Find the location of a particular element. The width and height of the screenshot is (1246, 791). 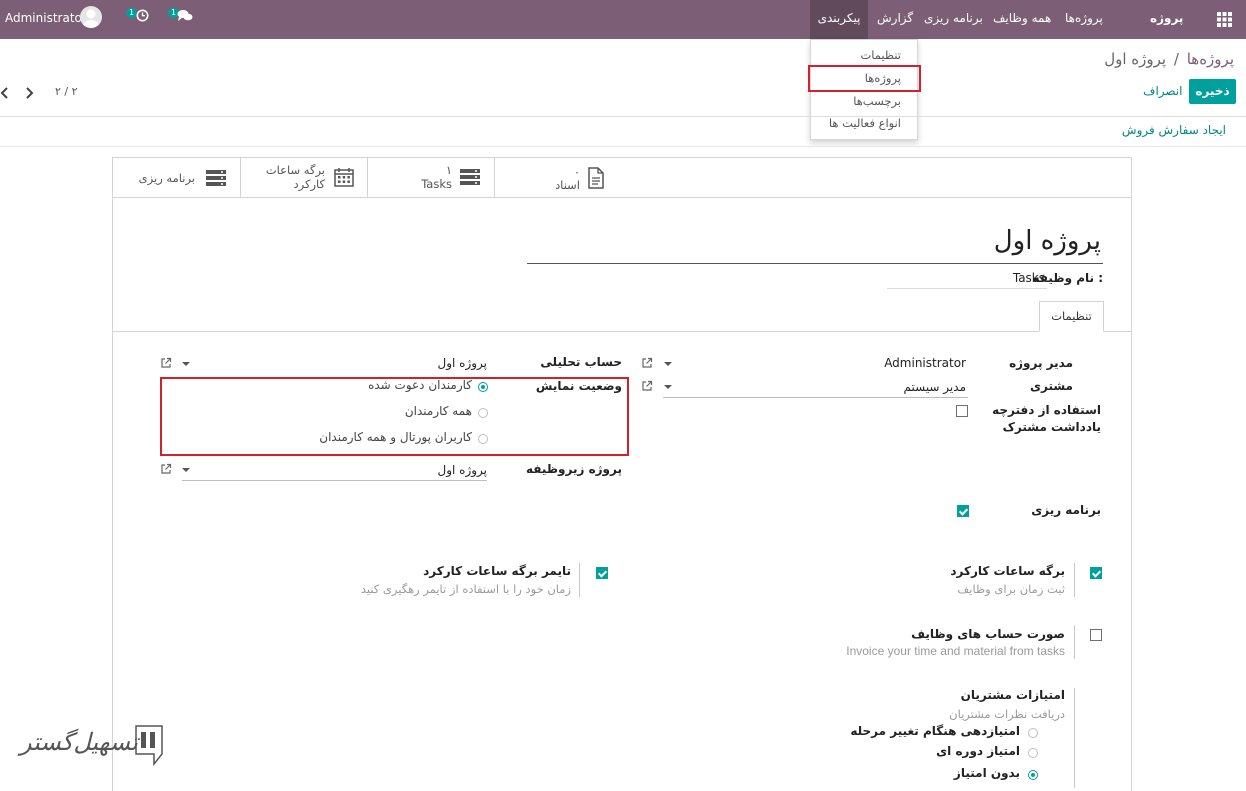

highlight-box-visibility is located at coordinates (394, 416).